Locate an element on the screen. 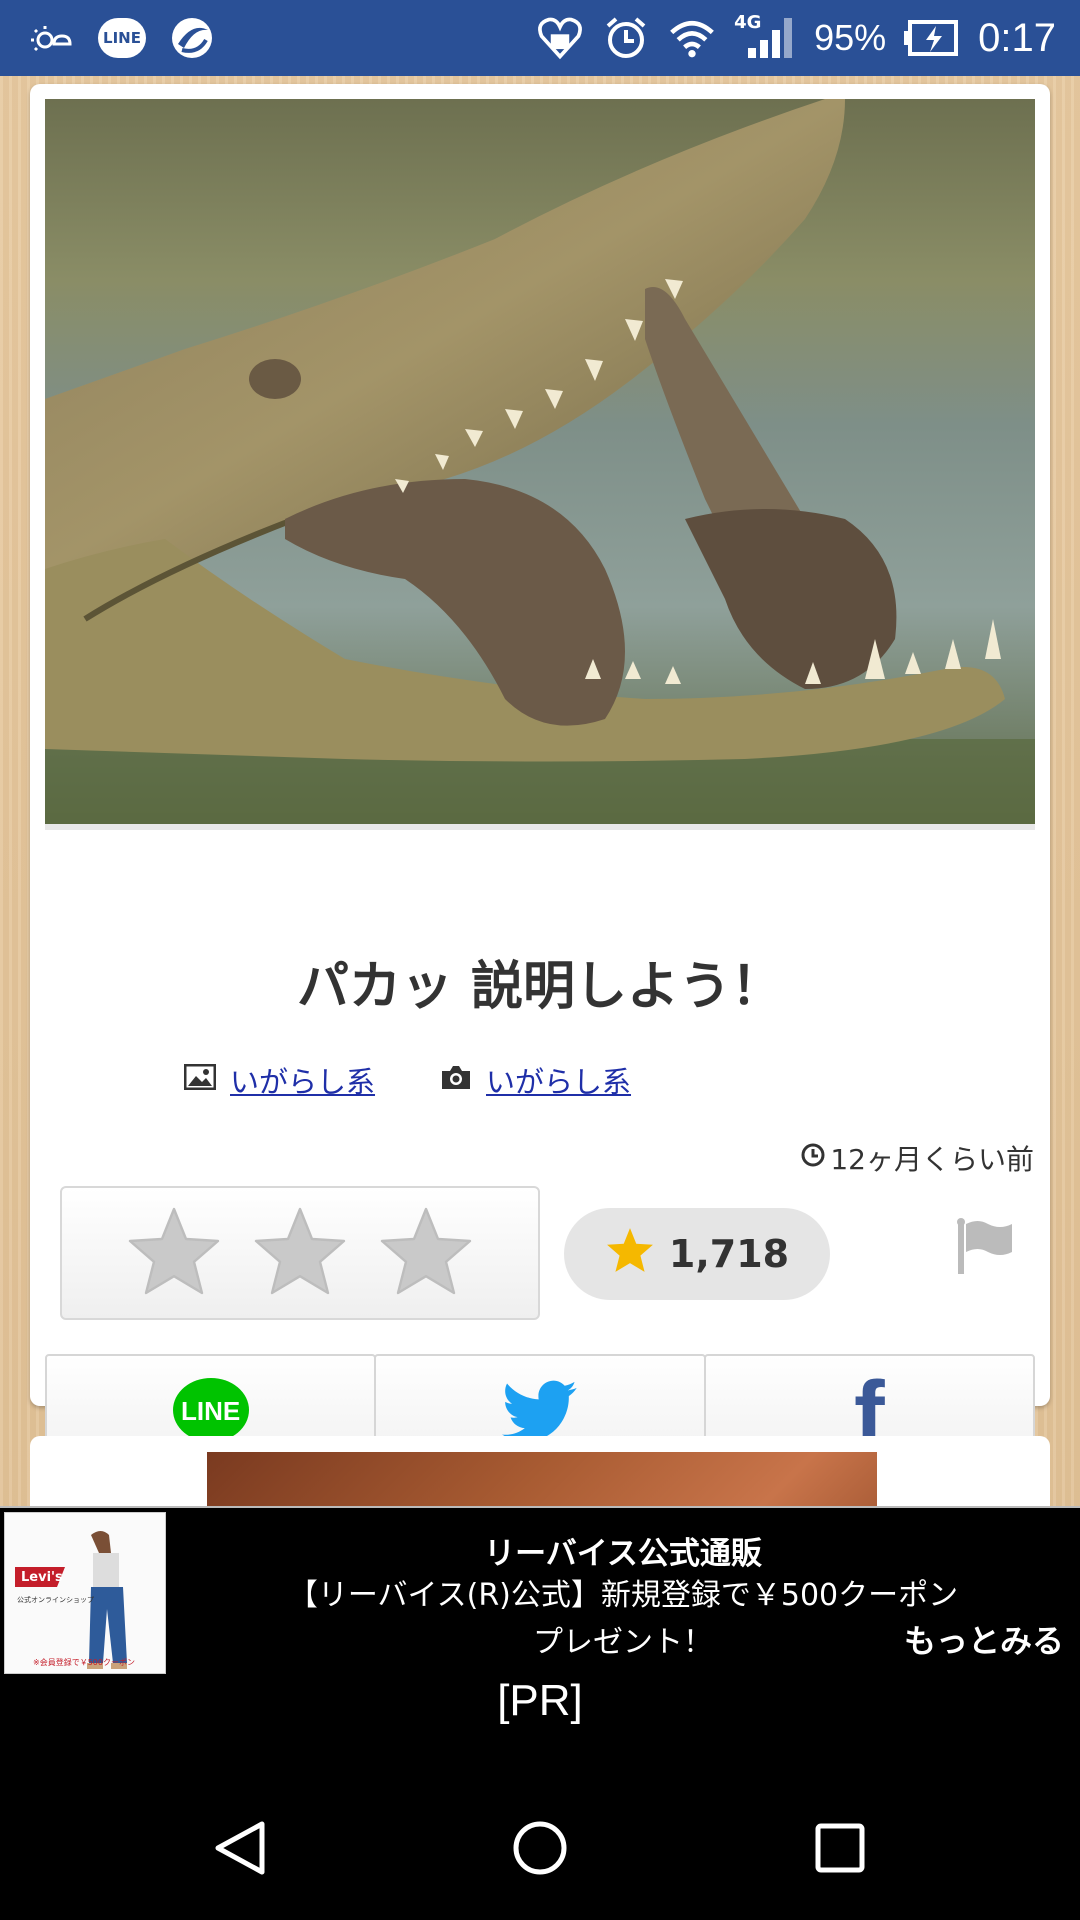 Image resolution: width=1080 pixels, height=1920 pixels. star-3-icon is located at coordinates (426, 1253).